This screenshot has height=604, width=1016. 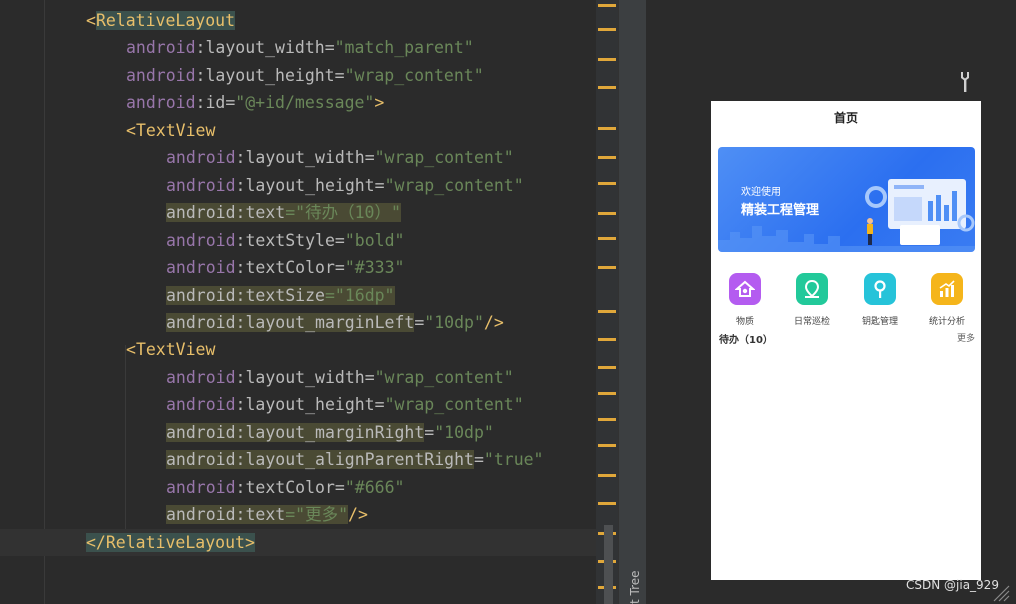 I want to click on code-line: android:textColor="#666", so click(x=285, y=487).